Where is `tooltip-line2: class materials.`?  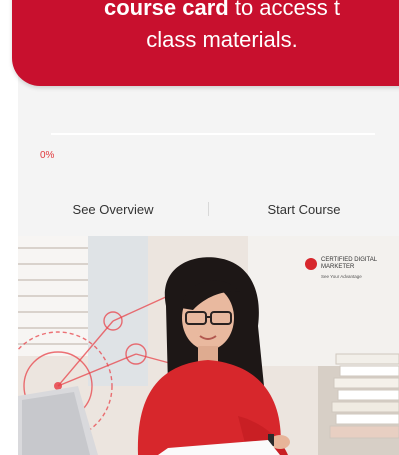 tooltip-line2: class materials. is located at coordinates (222, 39).